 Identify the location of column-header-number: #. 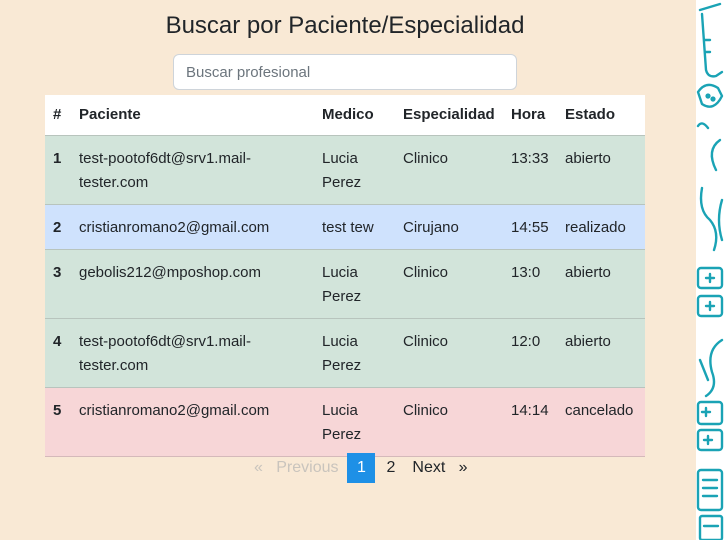
(58, 115).